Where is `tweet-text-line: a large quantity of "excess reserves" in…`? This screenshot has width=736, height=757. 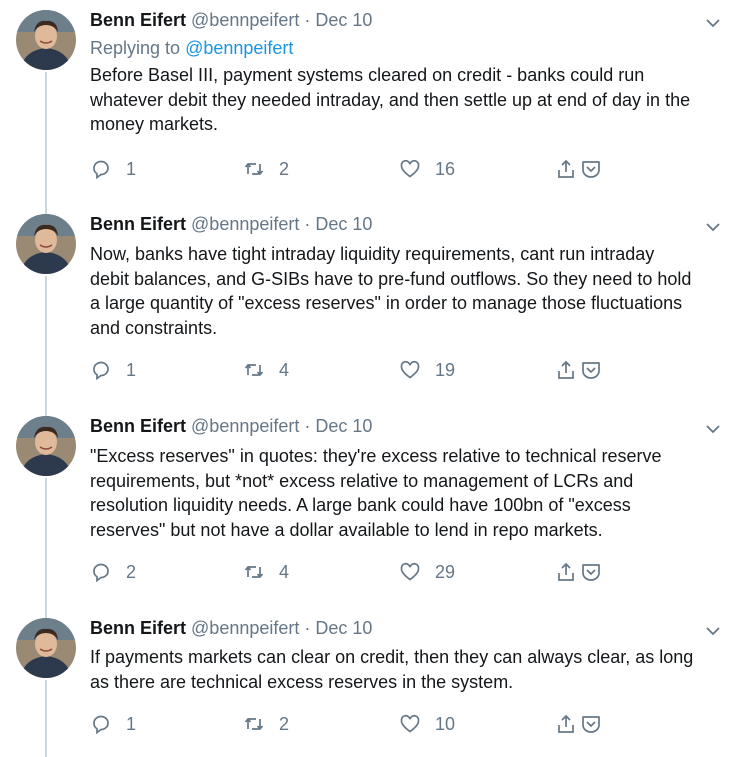
tweet-text-line: a large quantity of "excess reserves" in… is located at coordinates (386, 303).